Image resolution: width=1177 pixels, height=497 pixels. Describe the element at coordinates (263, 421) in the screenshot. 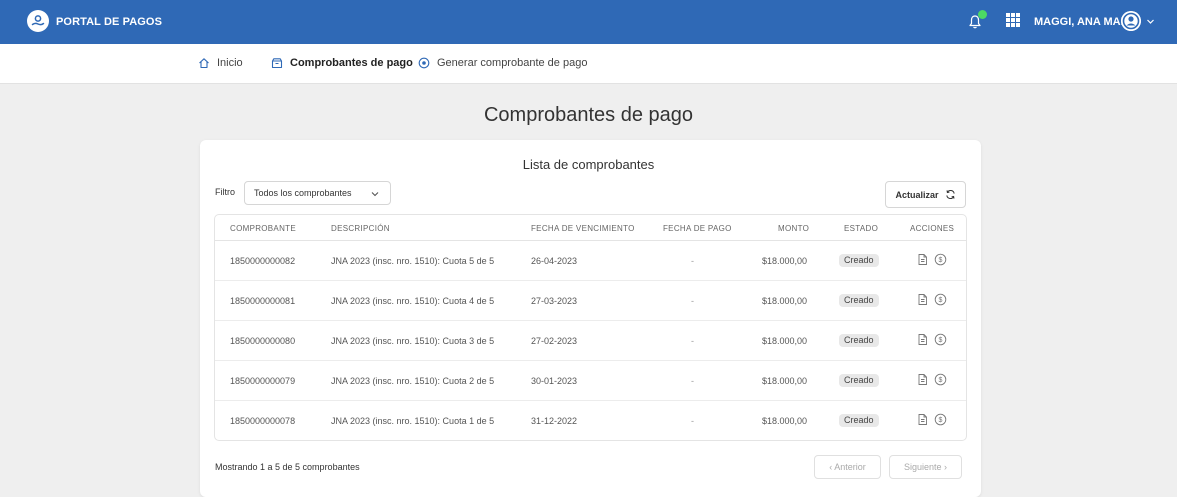

I see `cell-comprobante: 1850000000078` at that location.